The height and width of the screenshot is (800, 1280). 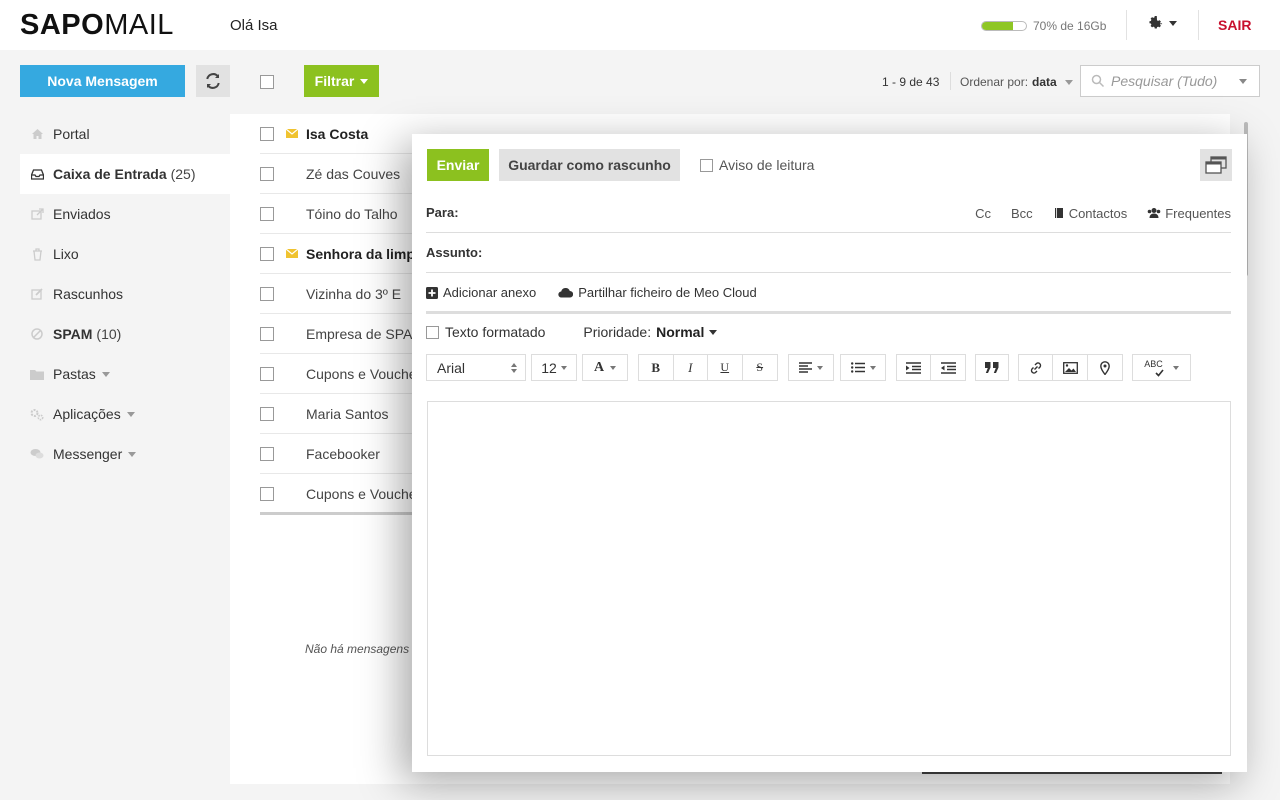 I want to click on trash-icon, so click(x=37, y=254).